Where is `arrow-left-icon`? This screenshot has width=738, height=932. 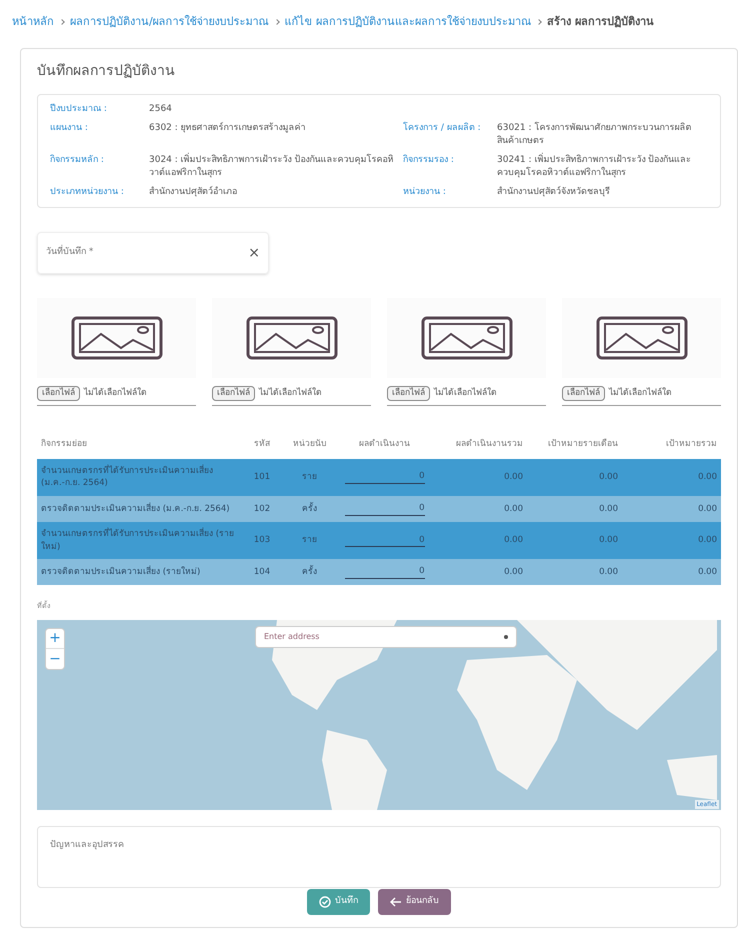
arrow-left-icon is located at coordinates (396, 902).